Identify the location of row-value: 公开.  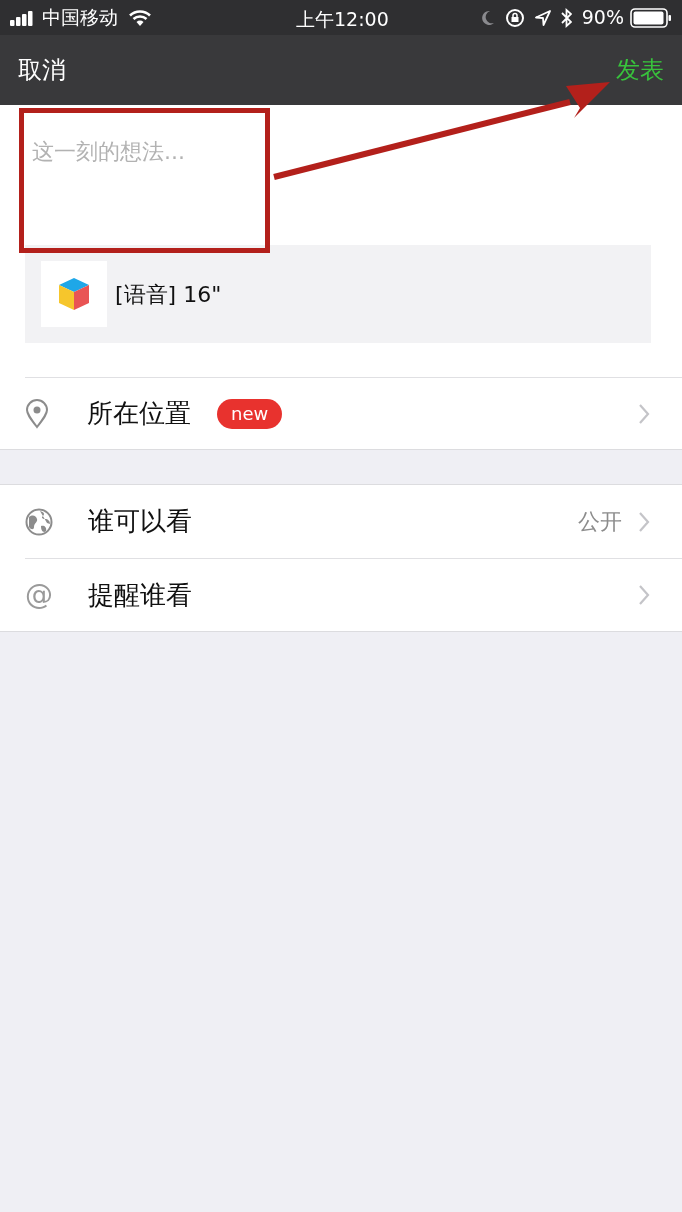
(600, 522).